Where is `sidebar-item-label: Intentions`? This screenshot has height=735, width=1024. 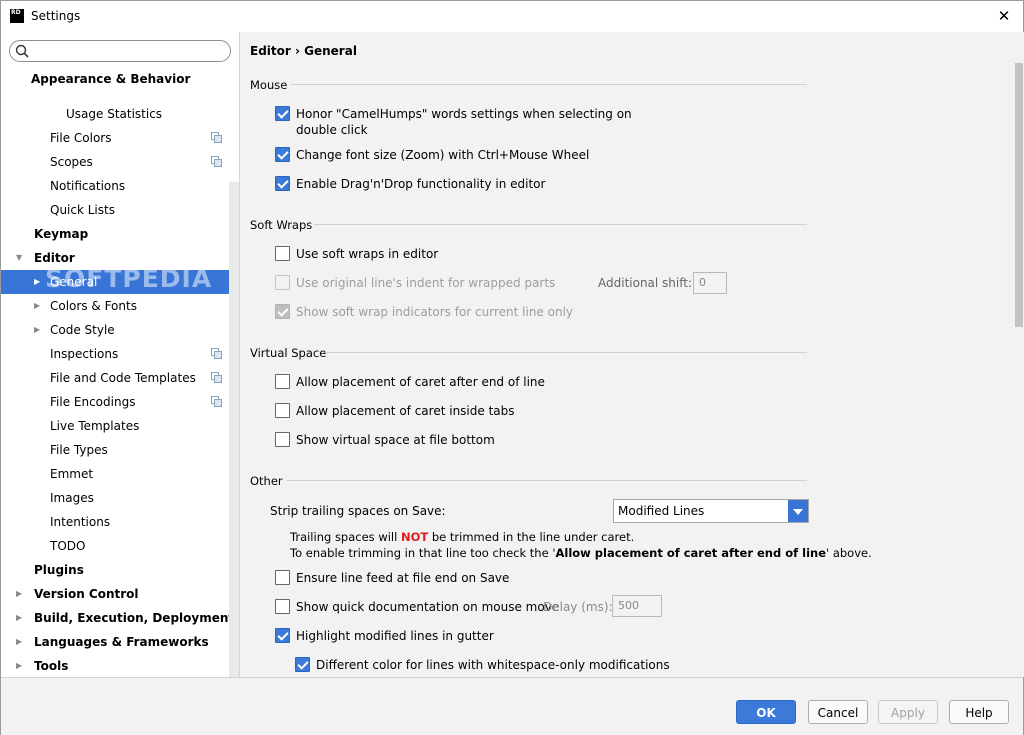 sidebar-item-label: Intentions is located at coordinates (80, 522).